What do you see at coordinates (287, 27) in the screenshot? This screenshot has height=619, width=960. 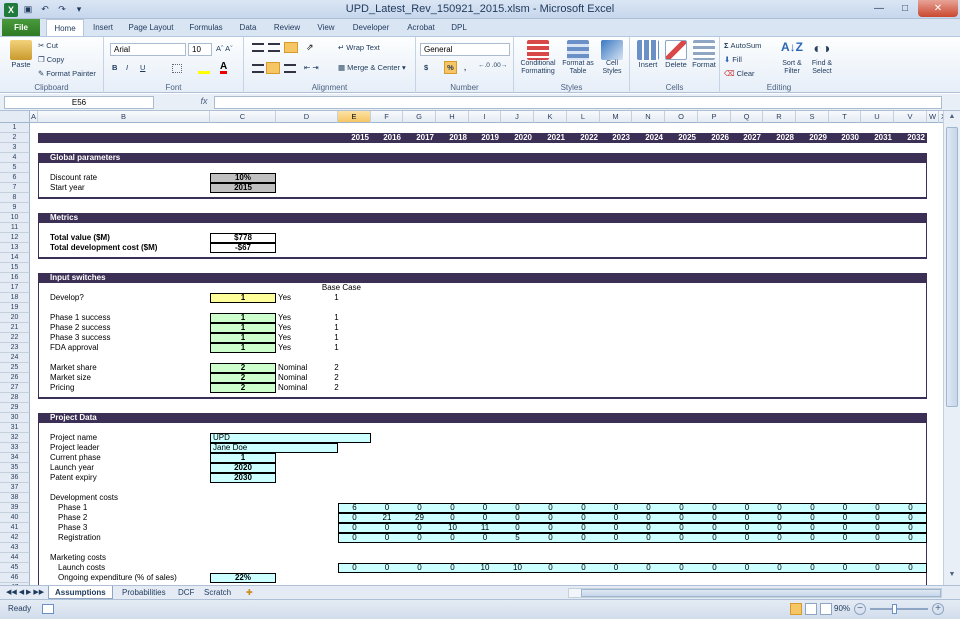 I see `tab-review: Review` at bounding box center [287, 27].